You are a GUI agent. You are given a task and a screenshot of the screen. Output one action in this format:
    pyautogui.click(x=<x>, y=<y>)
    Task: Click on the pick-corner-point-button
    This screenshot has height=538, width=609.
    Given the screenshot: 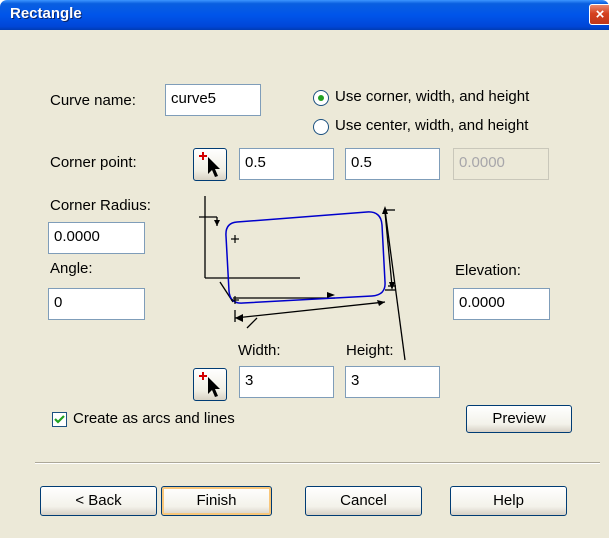 What is the action you would take?
    pyautogui.click(x=210, y=164)
    